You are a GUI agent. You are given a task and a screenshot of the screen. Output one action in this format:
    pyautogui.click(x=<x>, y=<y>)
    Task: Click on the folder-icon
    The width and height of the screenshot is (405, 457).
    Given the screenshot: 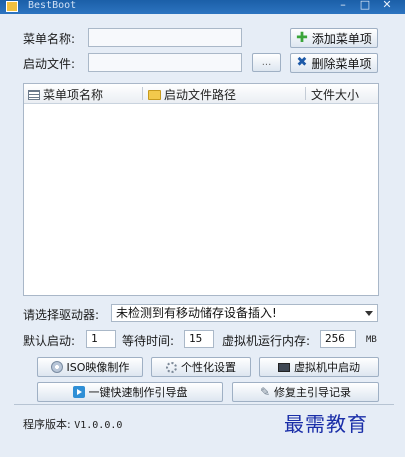 What is the action you would take?
    pyautogui.click(x=154, y=94)
    